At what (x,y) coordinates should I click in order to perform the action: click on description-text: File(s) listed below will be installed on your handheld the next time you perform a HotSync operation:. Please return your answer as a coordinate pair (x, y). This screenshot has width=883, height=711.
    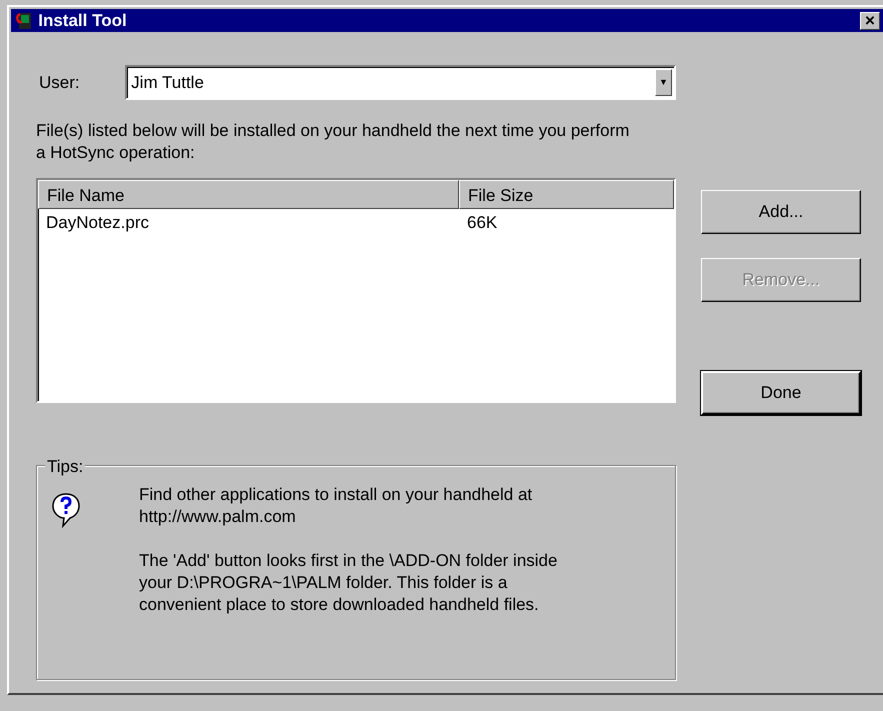
    Looking at the image, I should click on (333, 142).